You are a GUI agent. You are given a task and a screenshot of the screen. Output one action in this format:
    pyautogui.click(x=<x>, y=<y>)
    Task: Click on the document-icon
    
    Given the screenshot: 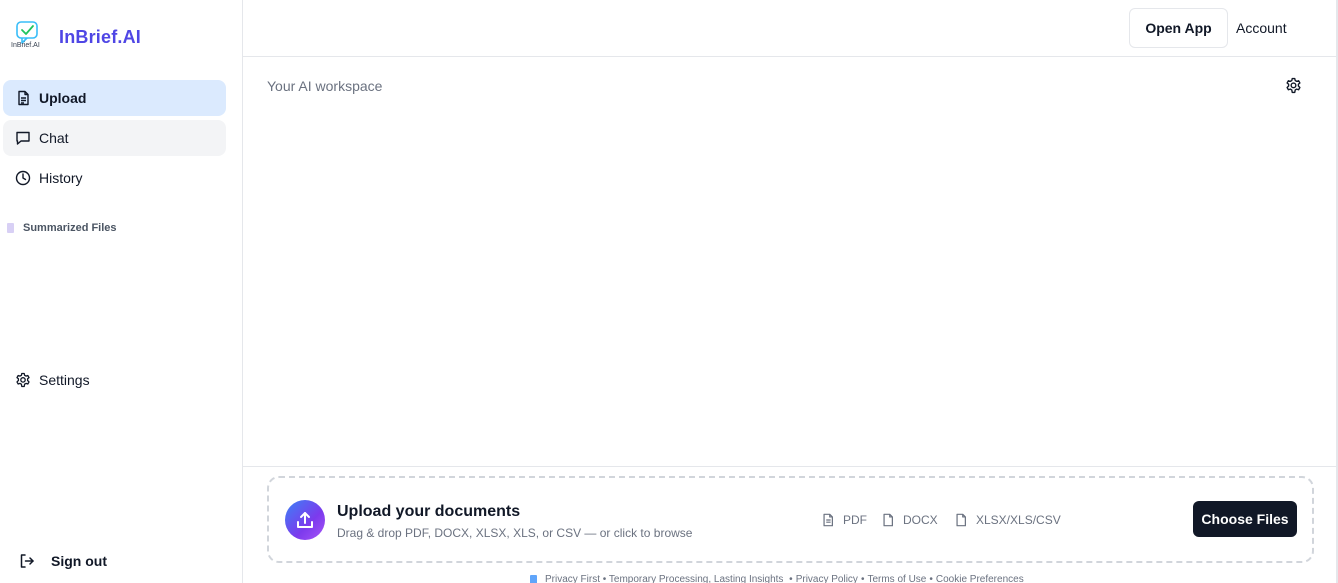 What is the action you would take?
    pyautogui.click(x=10, y=228)
    